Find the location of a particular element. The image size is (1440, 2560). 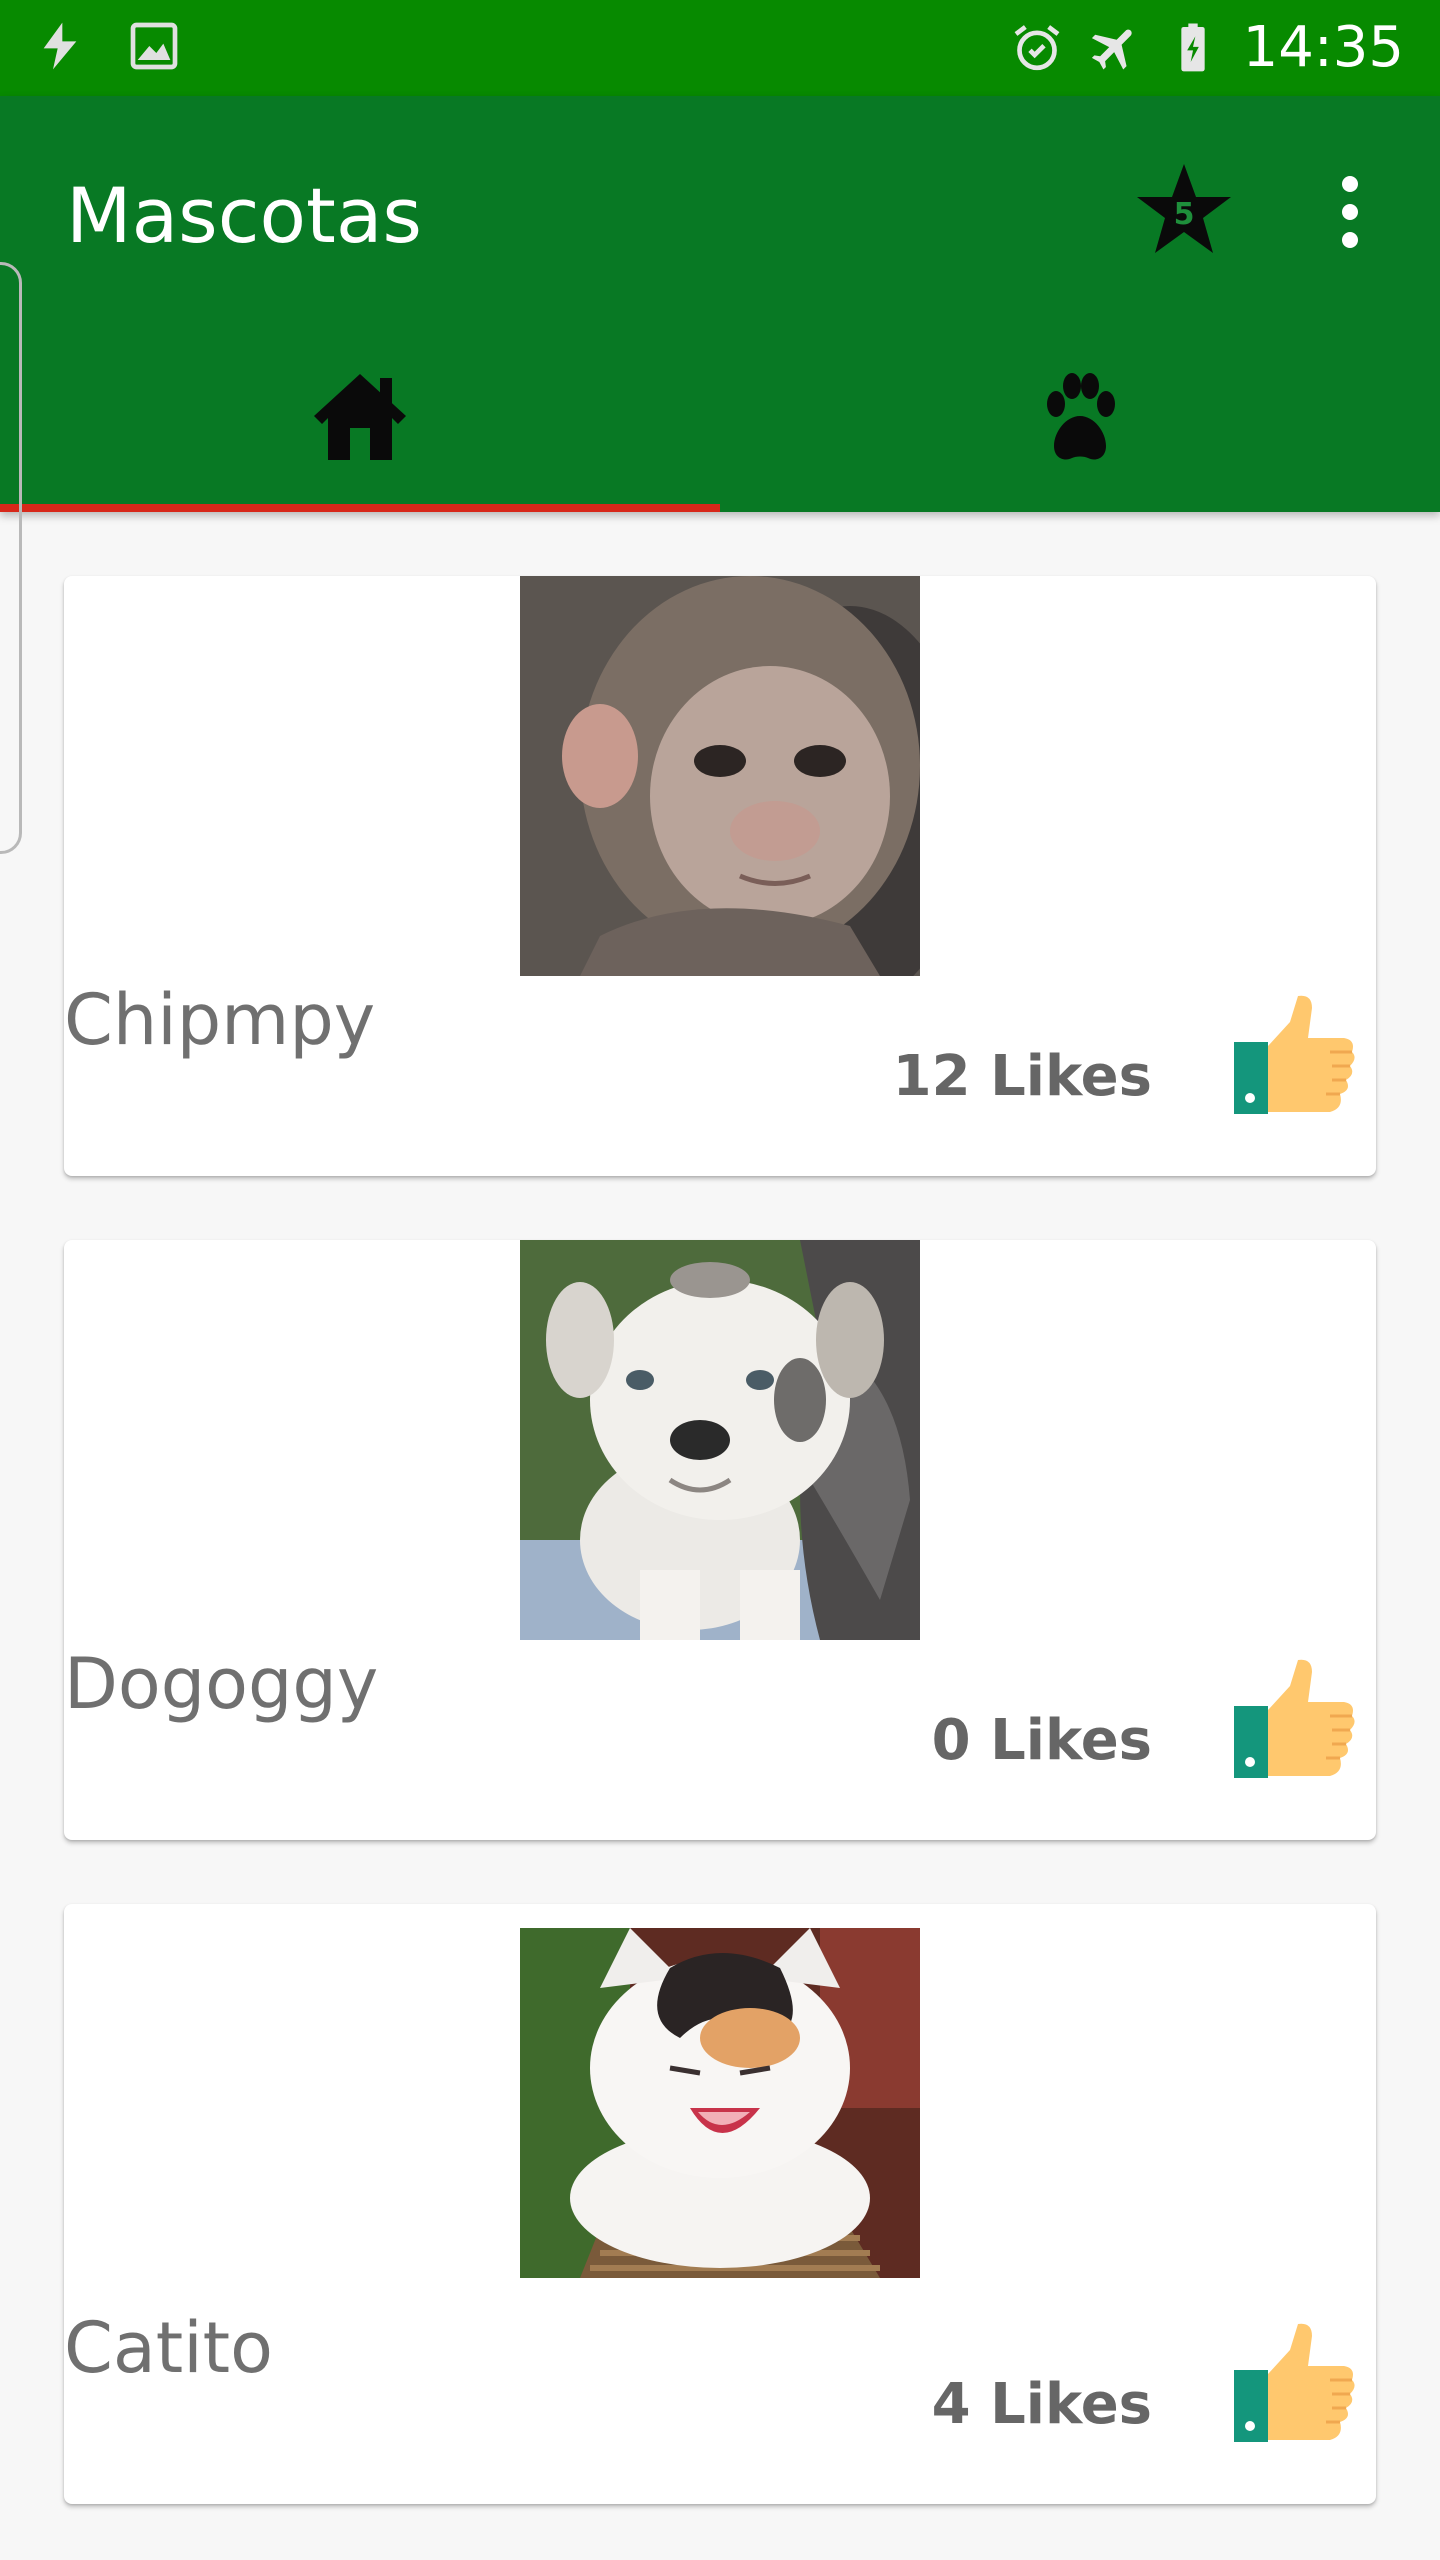

more-vert-icon is located at coordinates (1350, 212).